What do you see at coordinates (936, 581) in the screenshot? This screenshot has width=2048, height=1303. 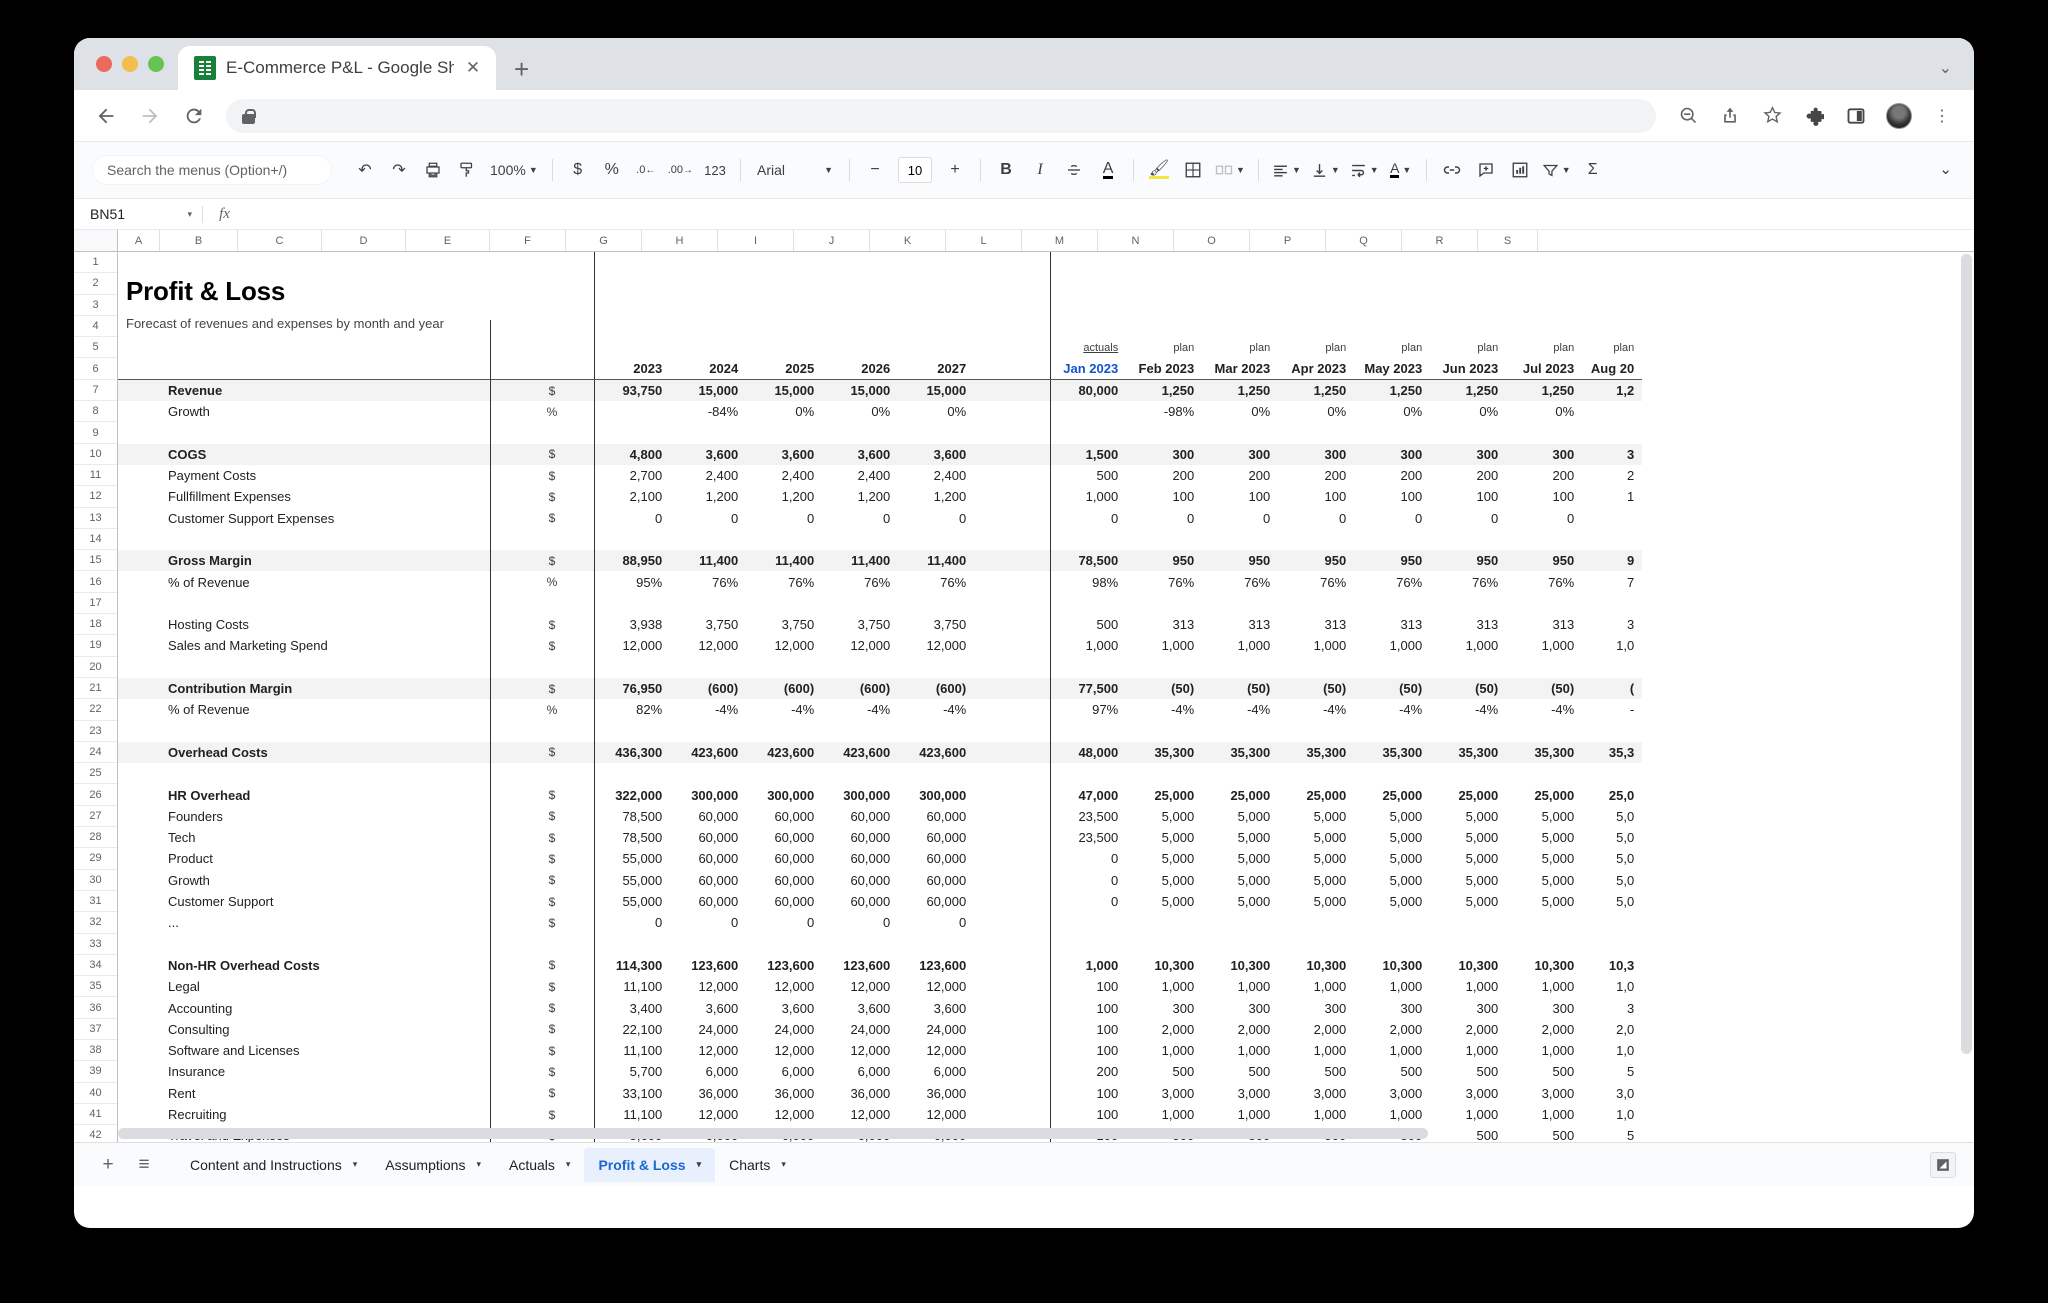 I see `year-value: 76%` at bounding box center [936, 581].